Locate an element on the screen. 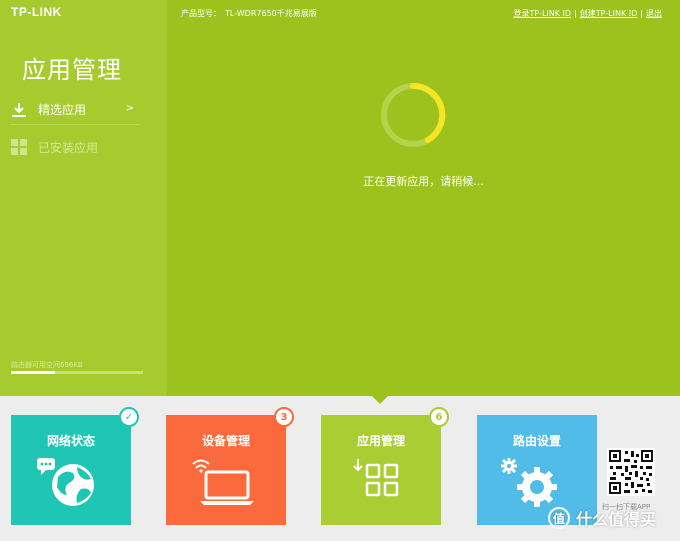 The width and height of the screenshot is (680, 541). product-model: 产品型号： TL-WDR7650千兆易展版 is located at coordinates (251, 13).